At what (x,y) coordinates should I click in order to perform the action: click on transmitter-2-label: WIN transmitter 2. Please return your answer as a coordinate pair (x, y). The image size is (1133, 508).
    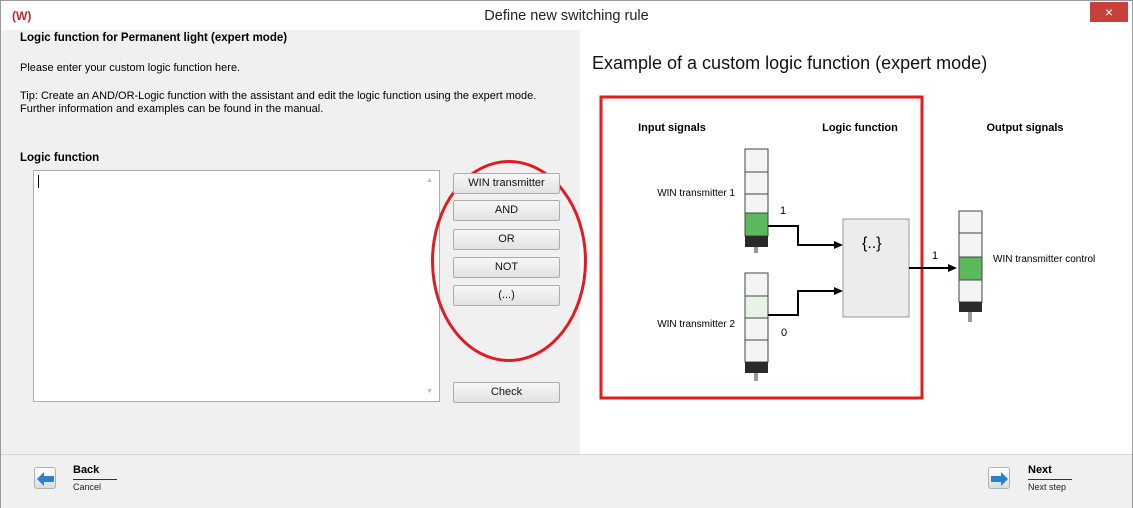
    Looking at the image, I should click on (696, 324).